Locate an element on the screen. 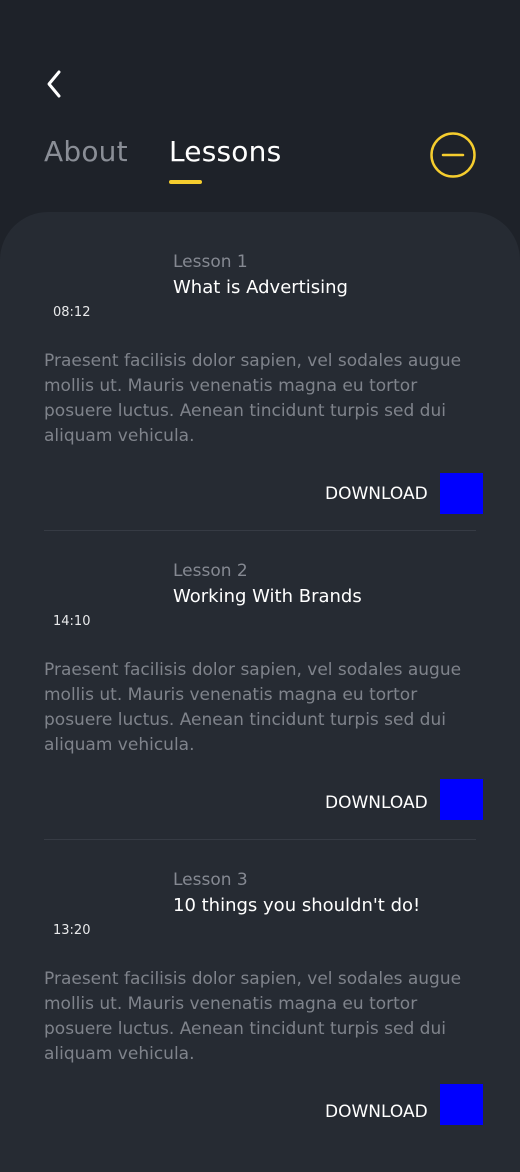 The height and width of the screenshot is (1172, 520). lesson-title: Working With Brands is located at coordinates (267, 596).